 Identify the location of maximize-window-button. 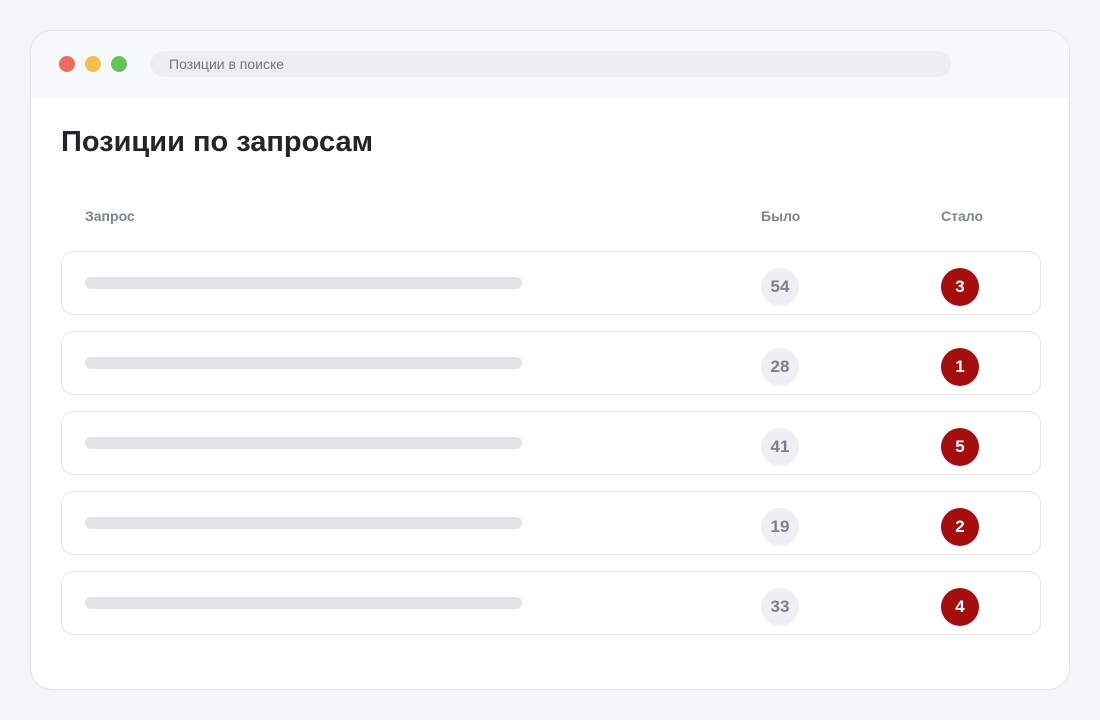
(119, 64).